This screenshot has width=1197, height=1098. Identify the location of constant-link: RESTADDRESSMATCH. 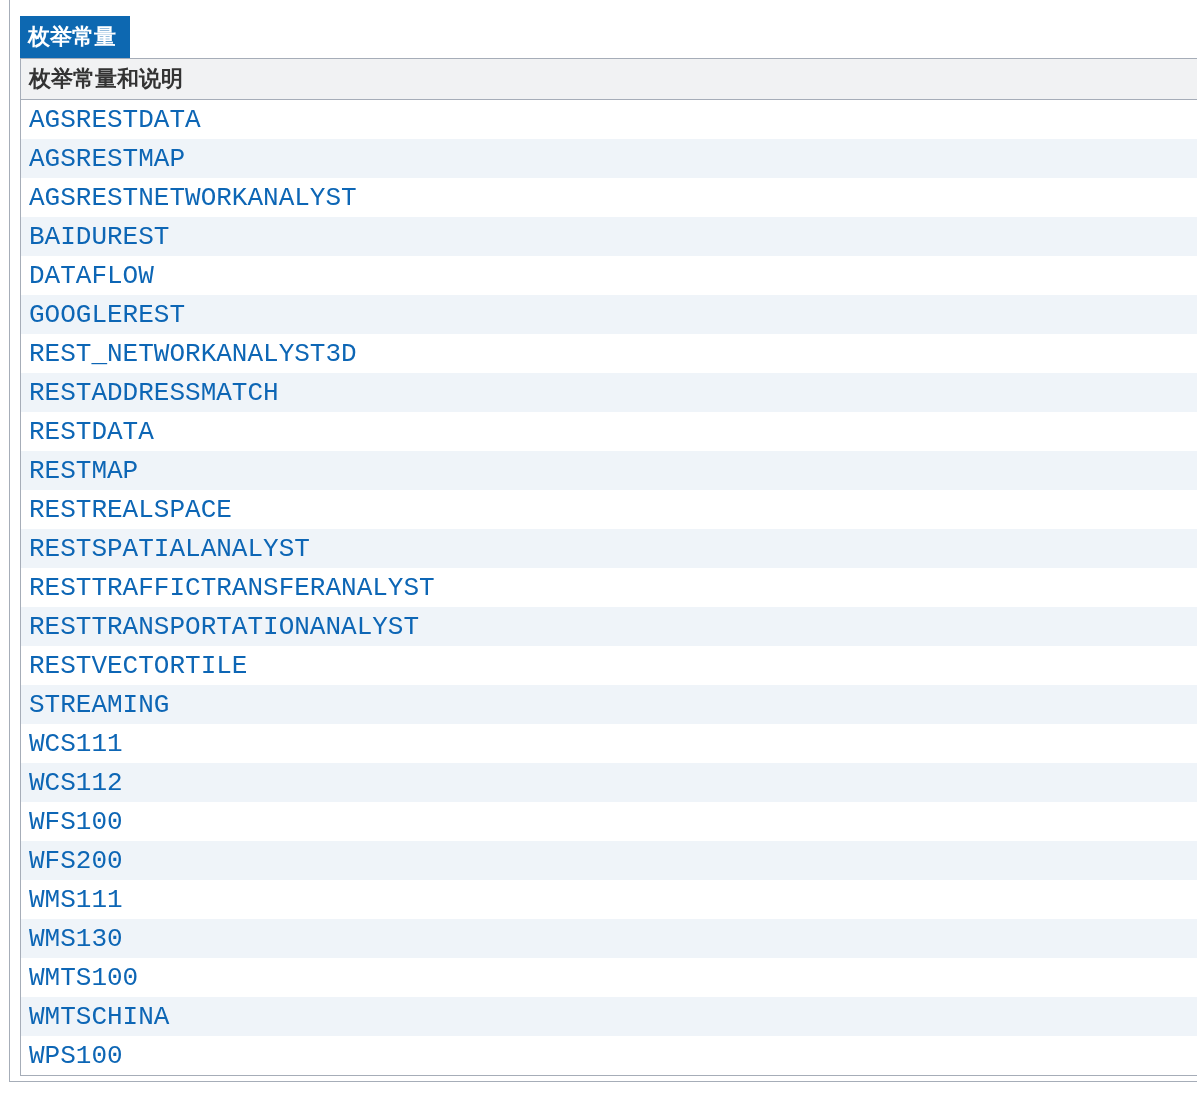
(154, 392).